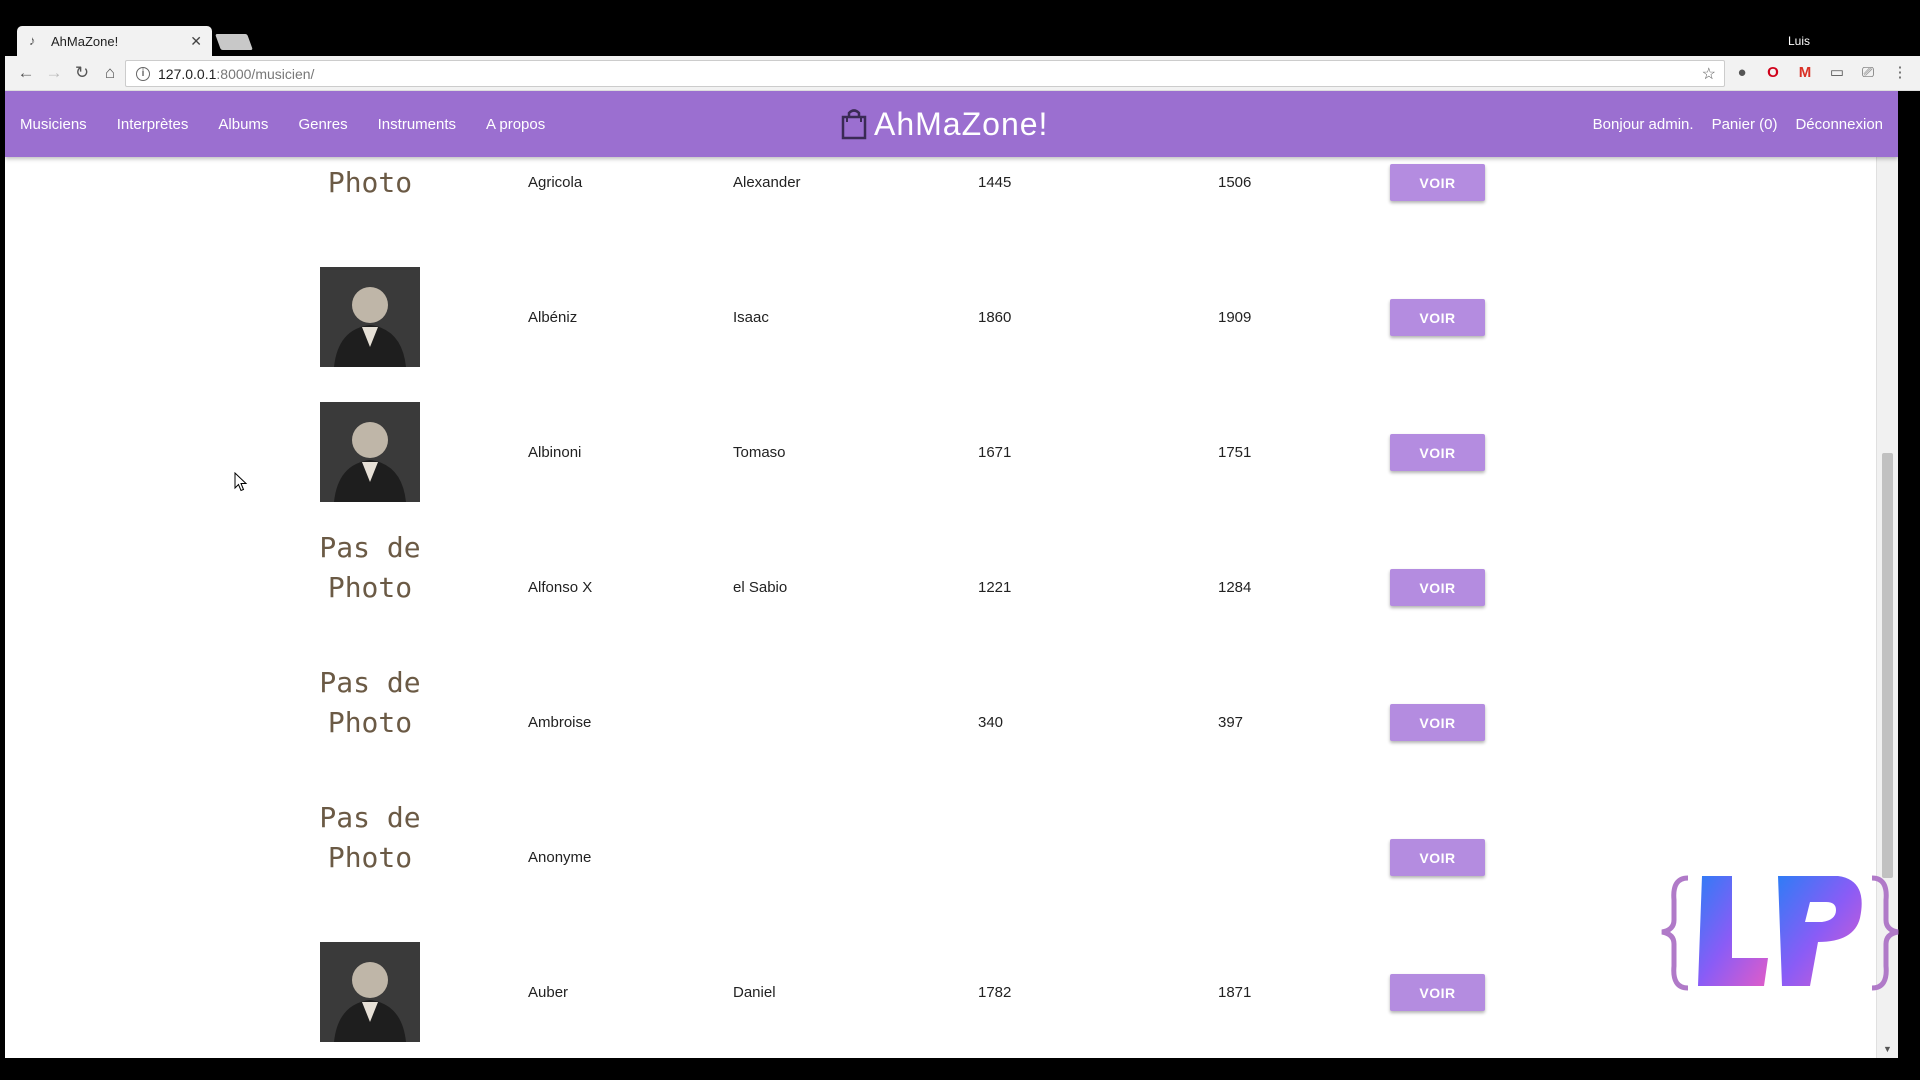 The image size is (1920, 1080). I want to click on new-tab-button, so click(234, 42).